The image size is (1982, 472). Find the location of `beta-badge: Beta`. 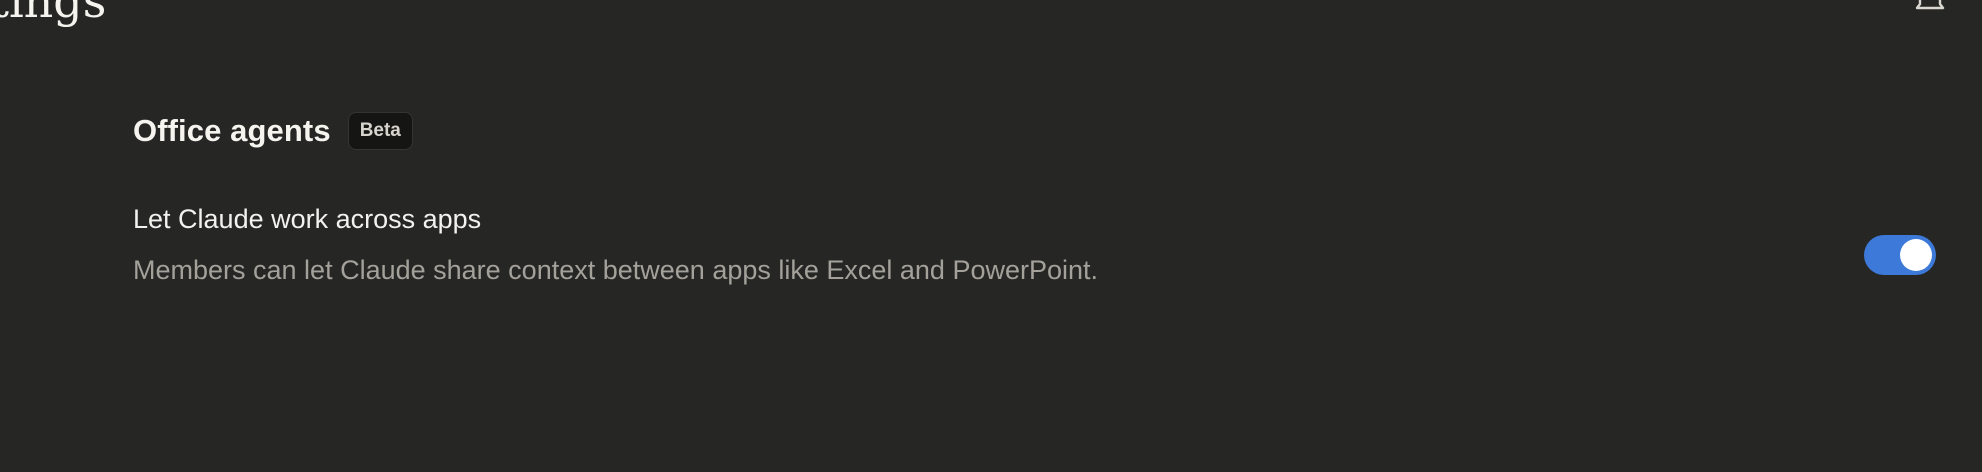

beta-badge: Beta is located at coordinates (380, 131).